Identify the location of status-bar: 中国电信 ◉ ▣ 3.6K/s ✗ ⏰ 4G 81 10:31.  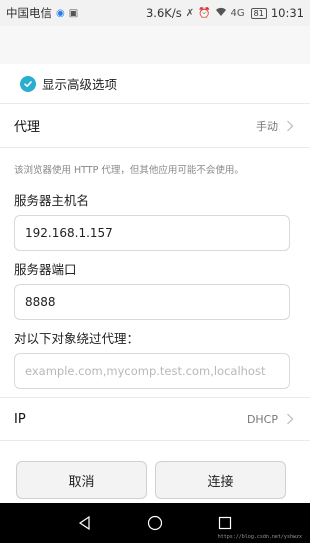
(155, 13).